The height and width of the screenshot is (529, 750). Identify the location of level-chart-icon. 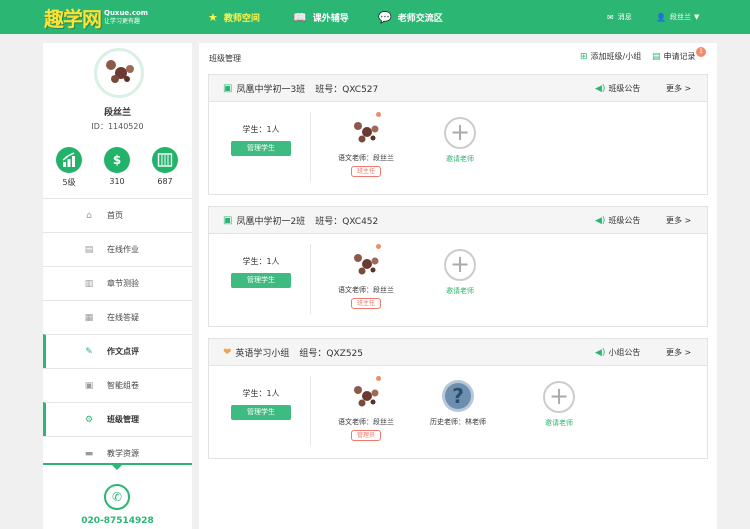
(69, 160).